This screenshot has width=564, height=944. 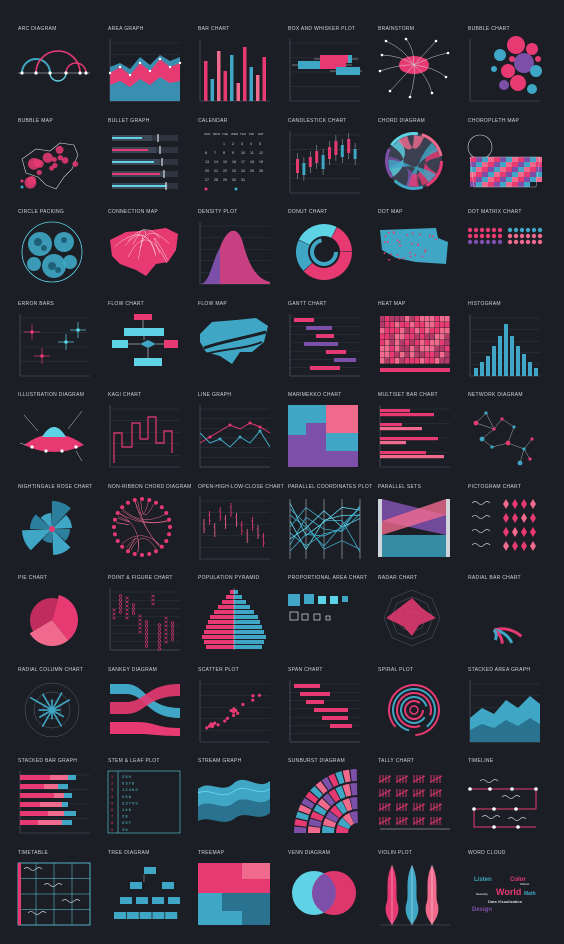 What do you see at coordinates (224, 153) in the screenshot?
I see `day-number: 8` at bounding box center [224, 153].